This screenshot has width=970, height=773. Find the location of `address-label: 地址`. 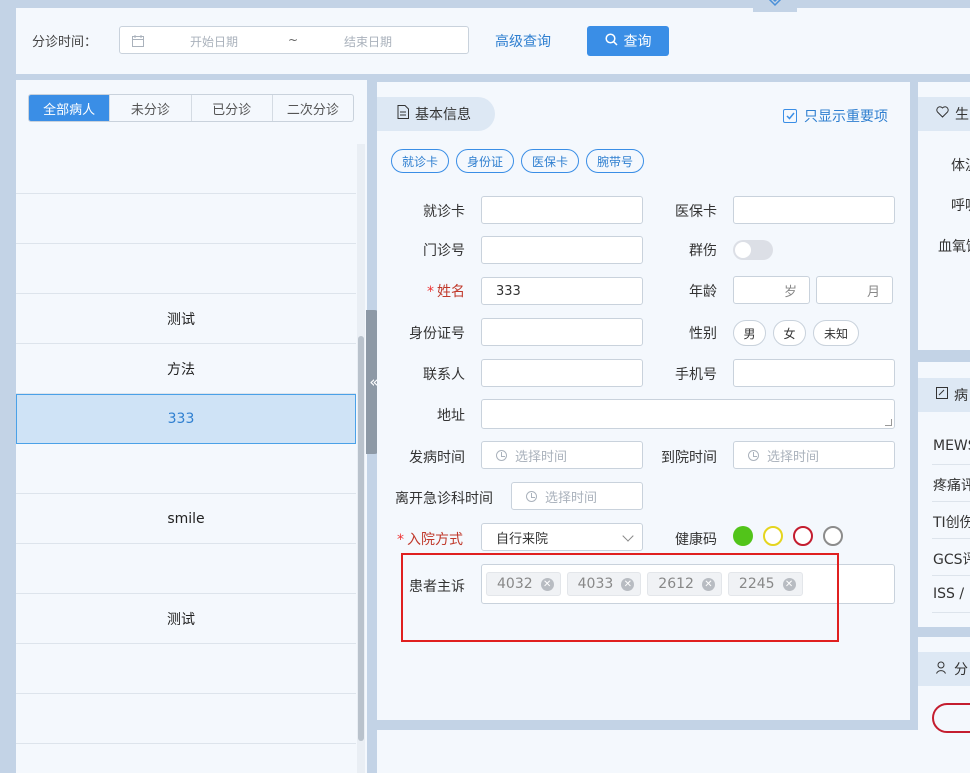

address-label: 地址 is located at coordinates (451, 416).